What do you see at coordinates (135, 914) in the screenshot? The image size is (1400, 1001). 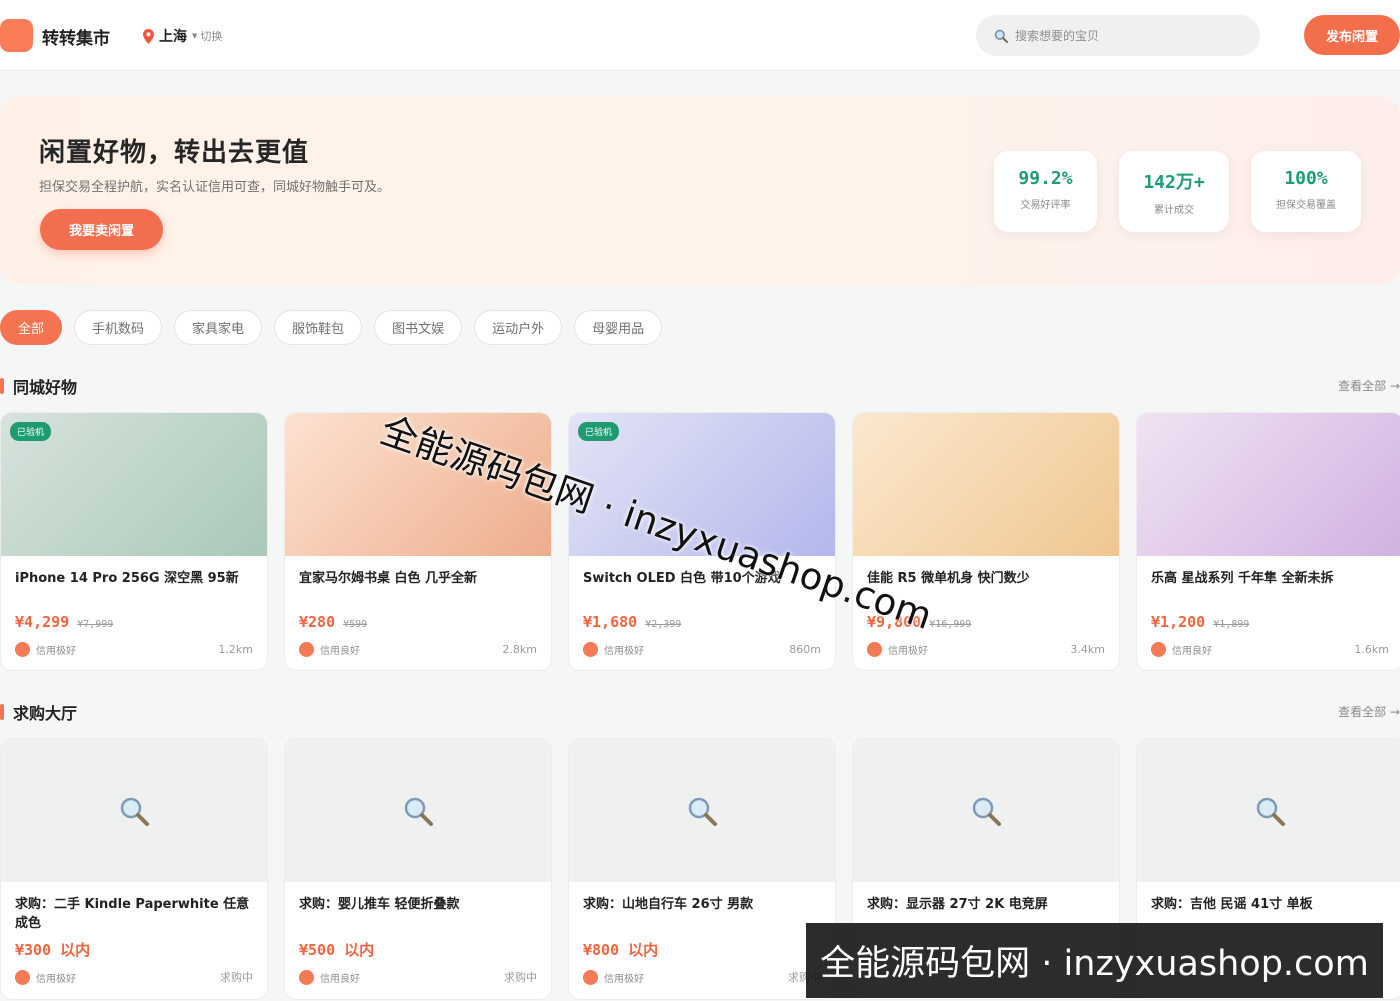 I see `wanted-title: 求购：二手 Kindle Paperwhite 任意成色` at bounding box center [135, 914].